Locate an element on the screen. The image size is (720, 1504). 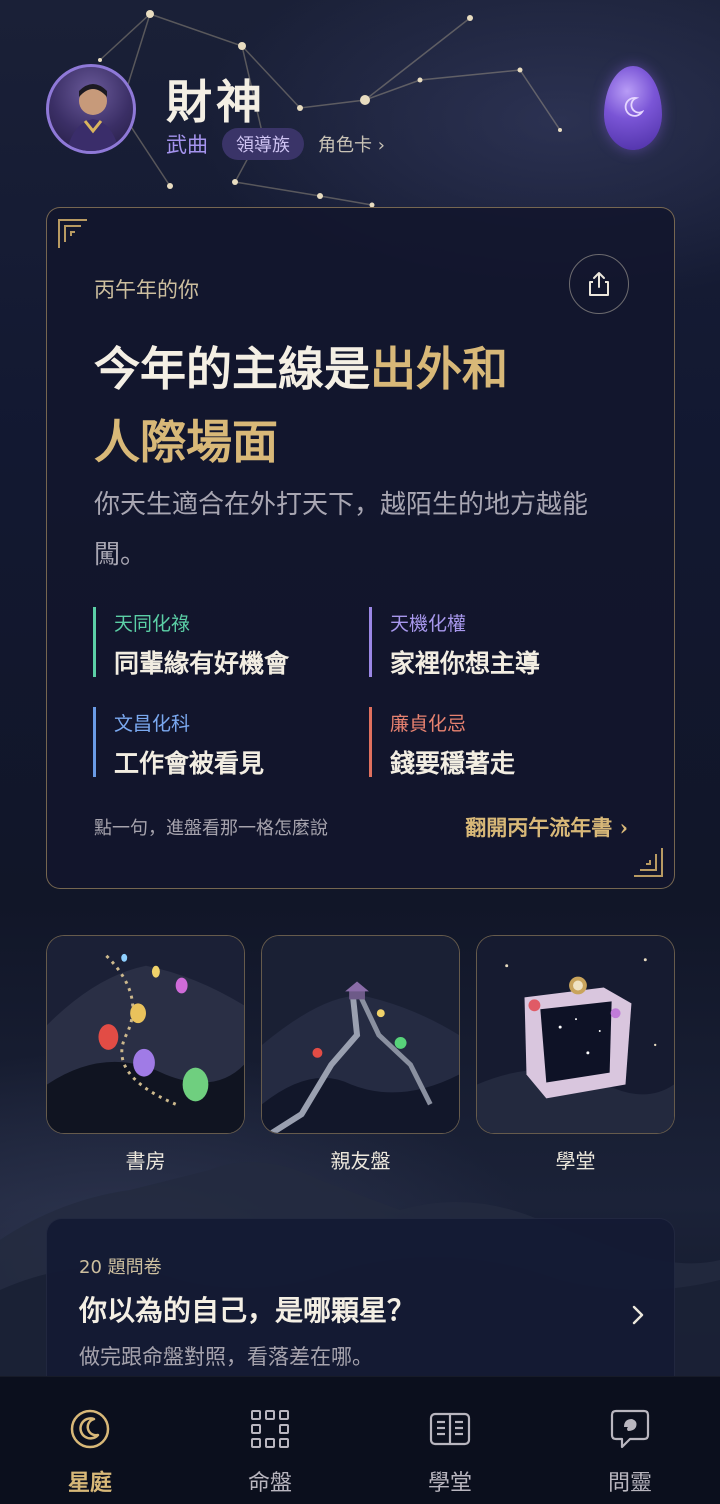
nav-label: 命盤 is located at coordinates (269, 1483).